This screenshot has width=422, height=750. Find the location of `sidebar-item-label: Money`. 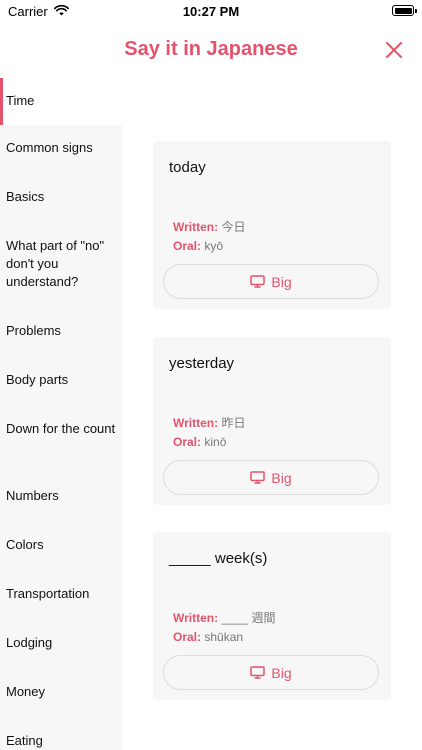

sidebar-item-label: Money is located at coordinates (26, 691).